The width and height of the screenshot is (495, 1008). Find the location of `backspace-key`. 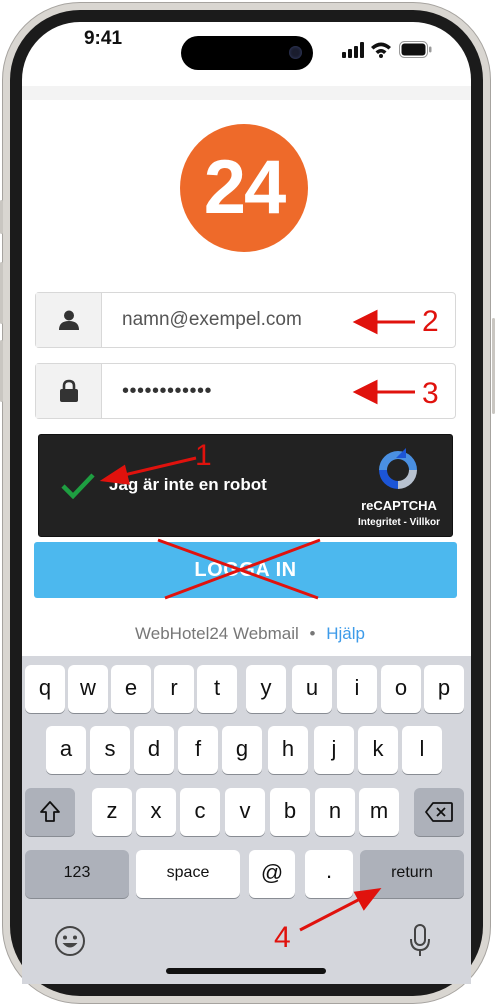

backspace-key is located at coordinates (439, 812).